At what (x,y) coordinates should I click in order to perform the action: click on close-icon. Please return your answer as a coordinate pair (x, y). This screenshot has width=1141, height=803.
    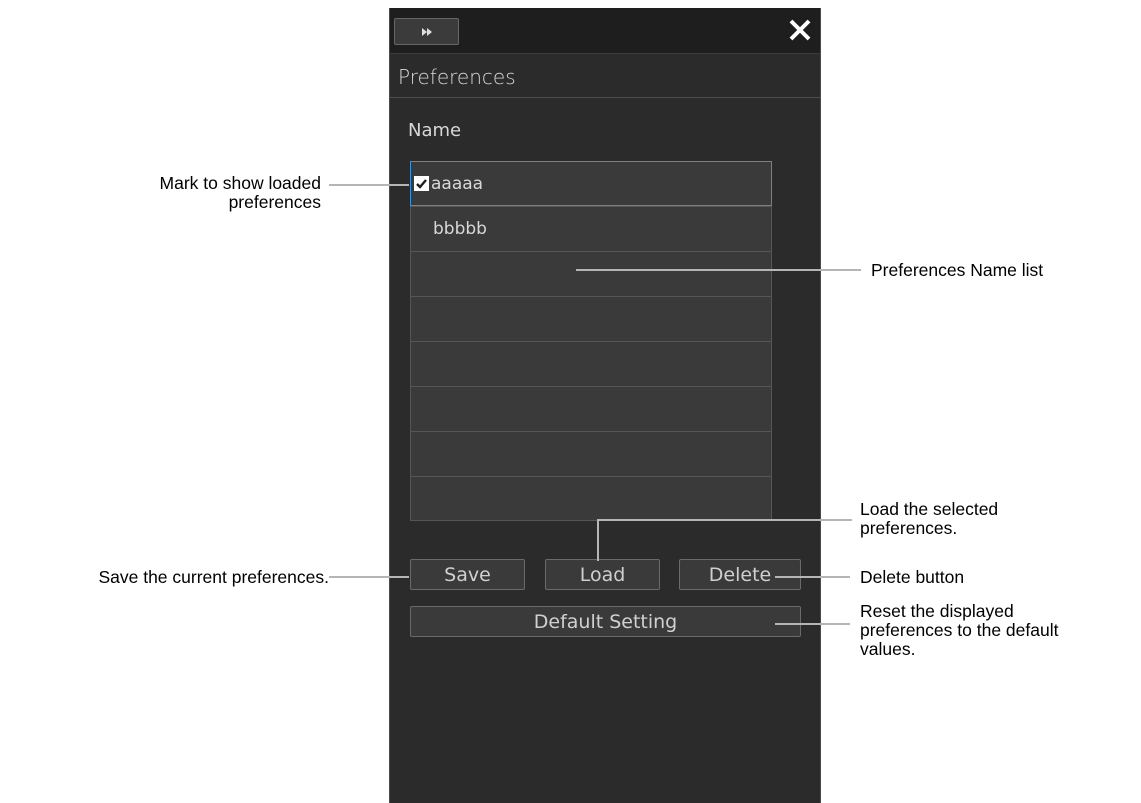
    Looking at the image, I should click on (800, 30).